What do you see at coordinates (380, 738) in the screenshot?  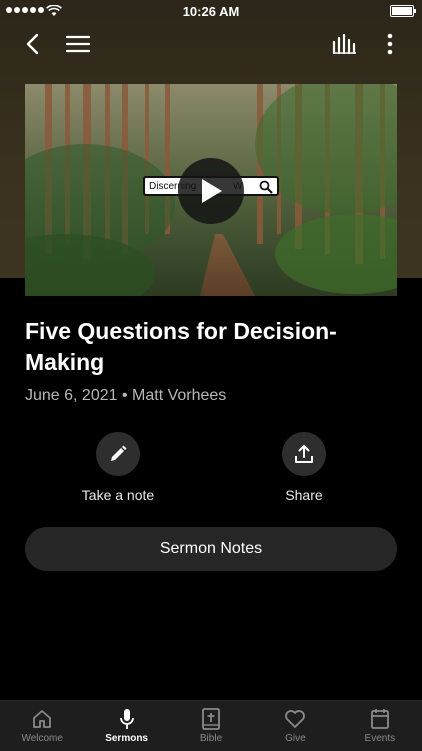 I see `tab-events-label: Events` at bounding box center [380, 738].